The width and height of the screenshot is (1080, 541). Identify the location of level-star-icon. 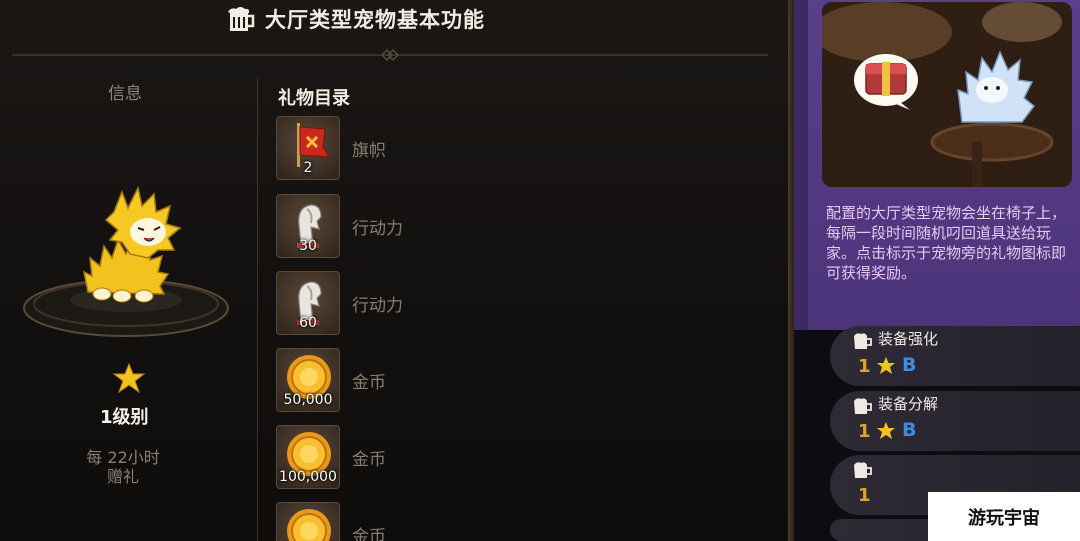
(129, 378).